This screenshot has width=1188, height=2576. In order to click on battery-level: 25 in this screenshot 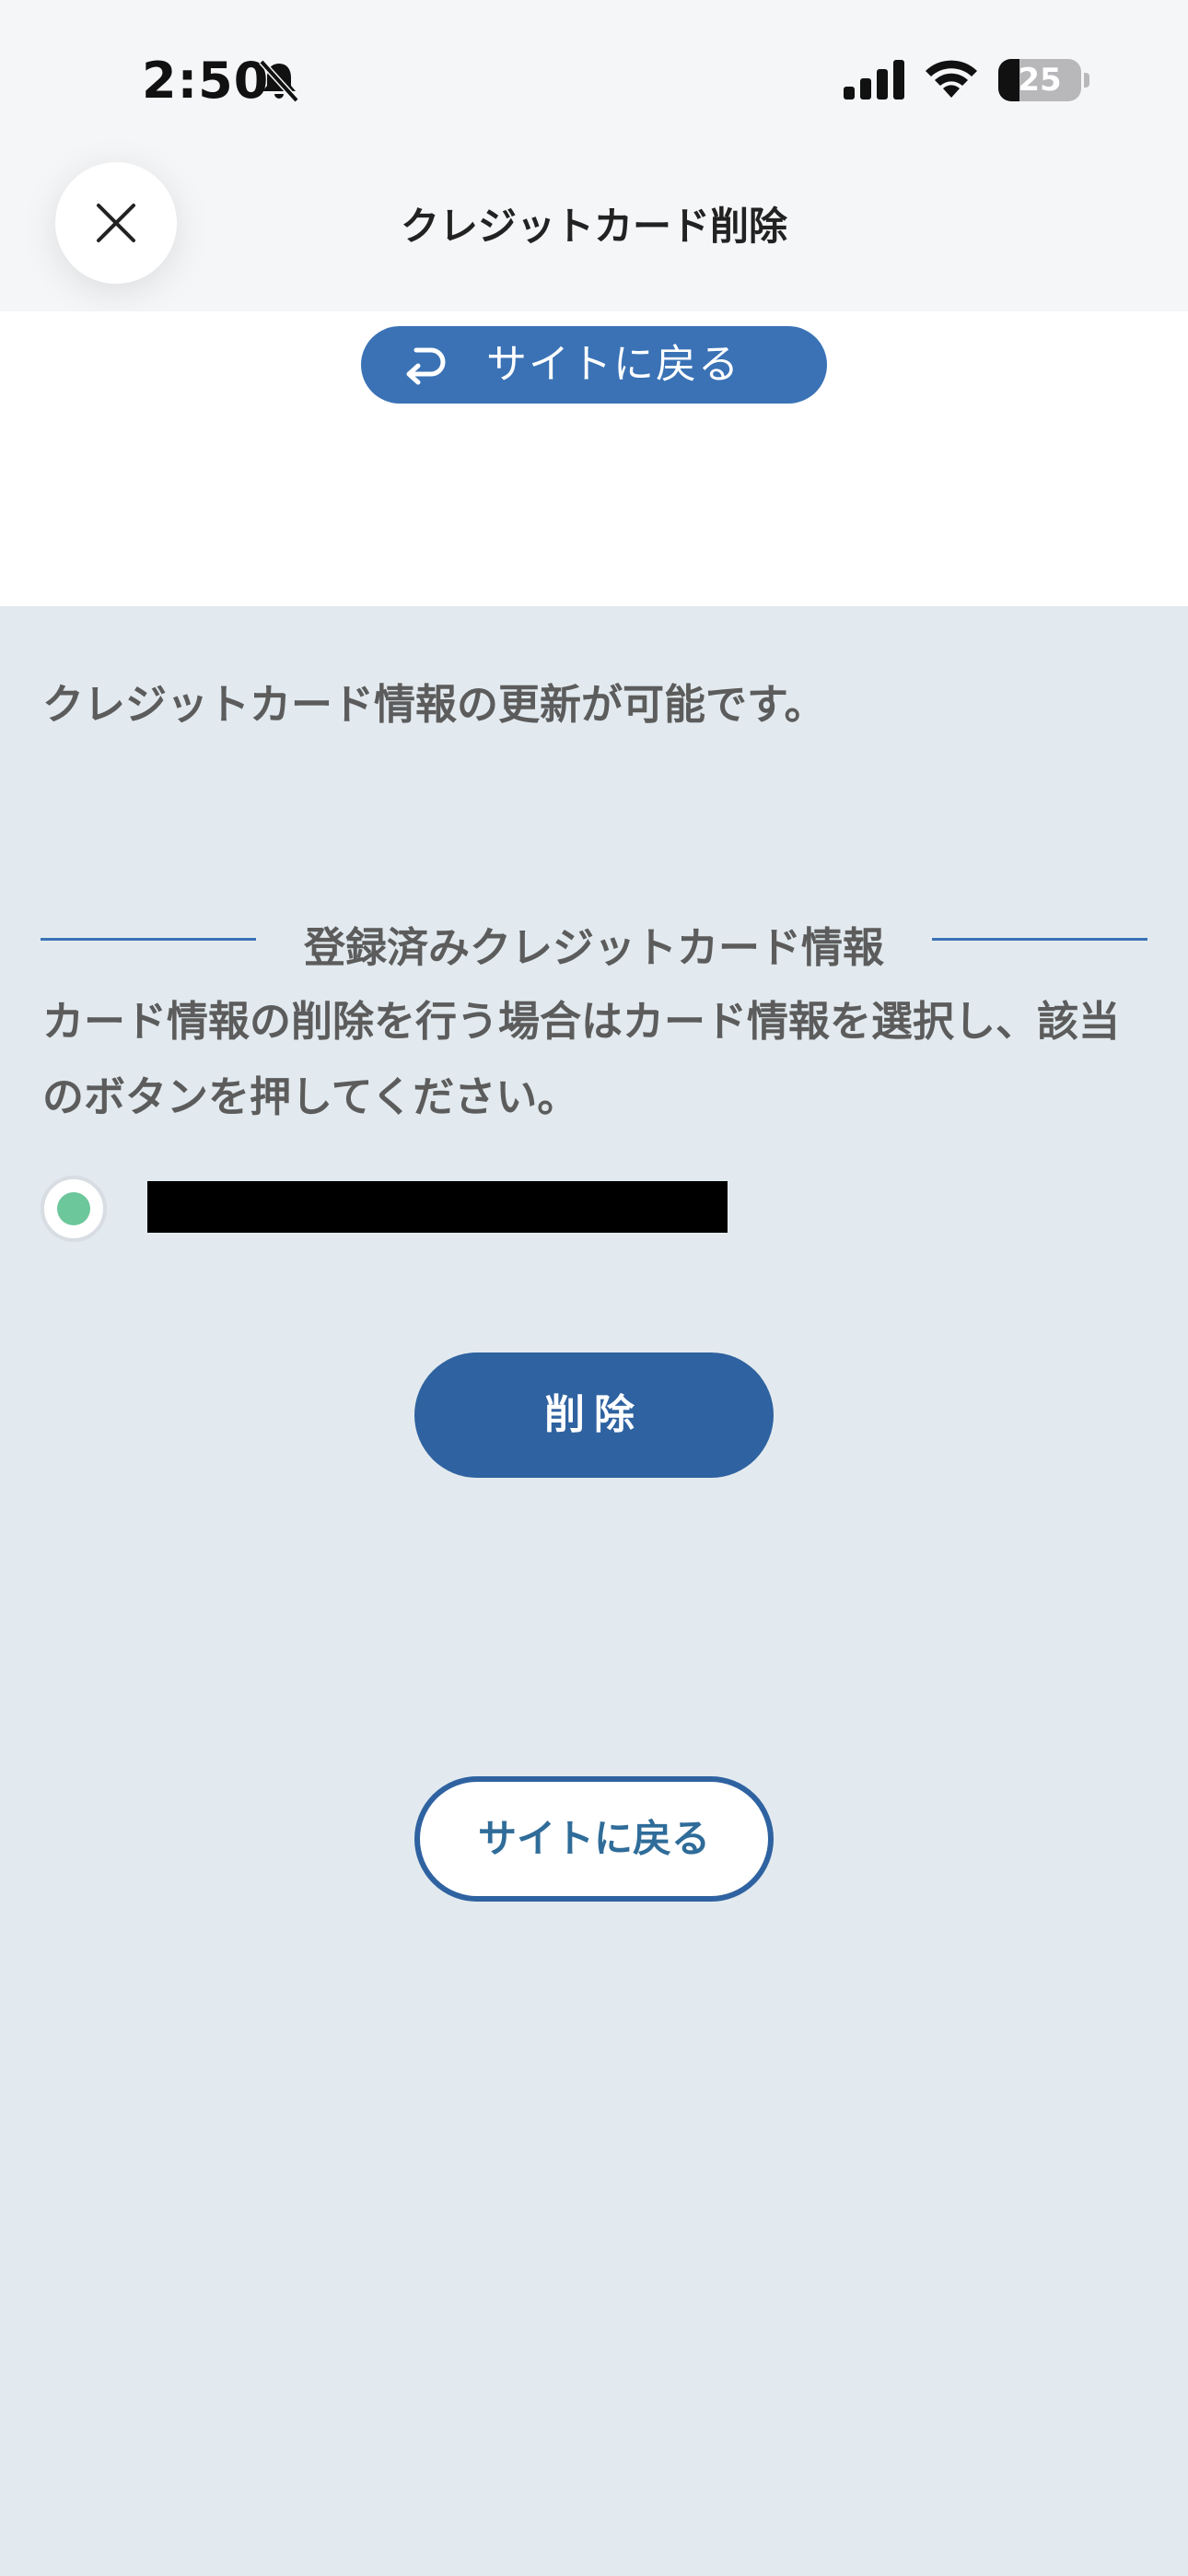, I will do `click(1040, 80)`.